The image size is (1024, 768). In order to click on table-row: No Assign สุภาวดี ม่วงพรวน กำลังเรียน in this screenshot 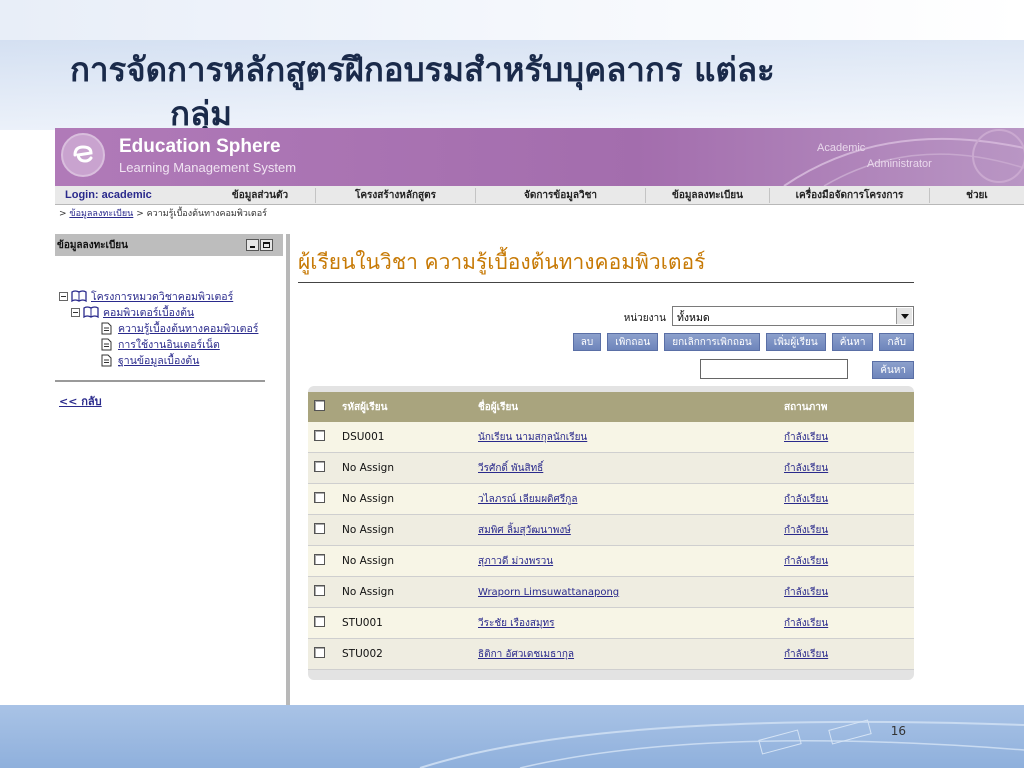, I will do `click(611, 561)`.